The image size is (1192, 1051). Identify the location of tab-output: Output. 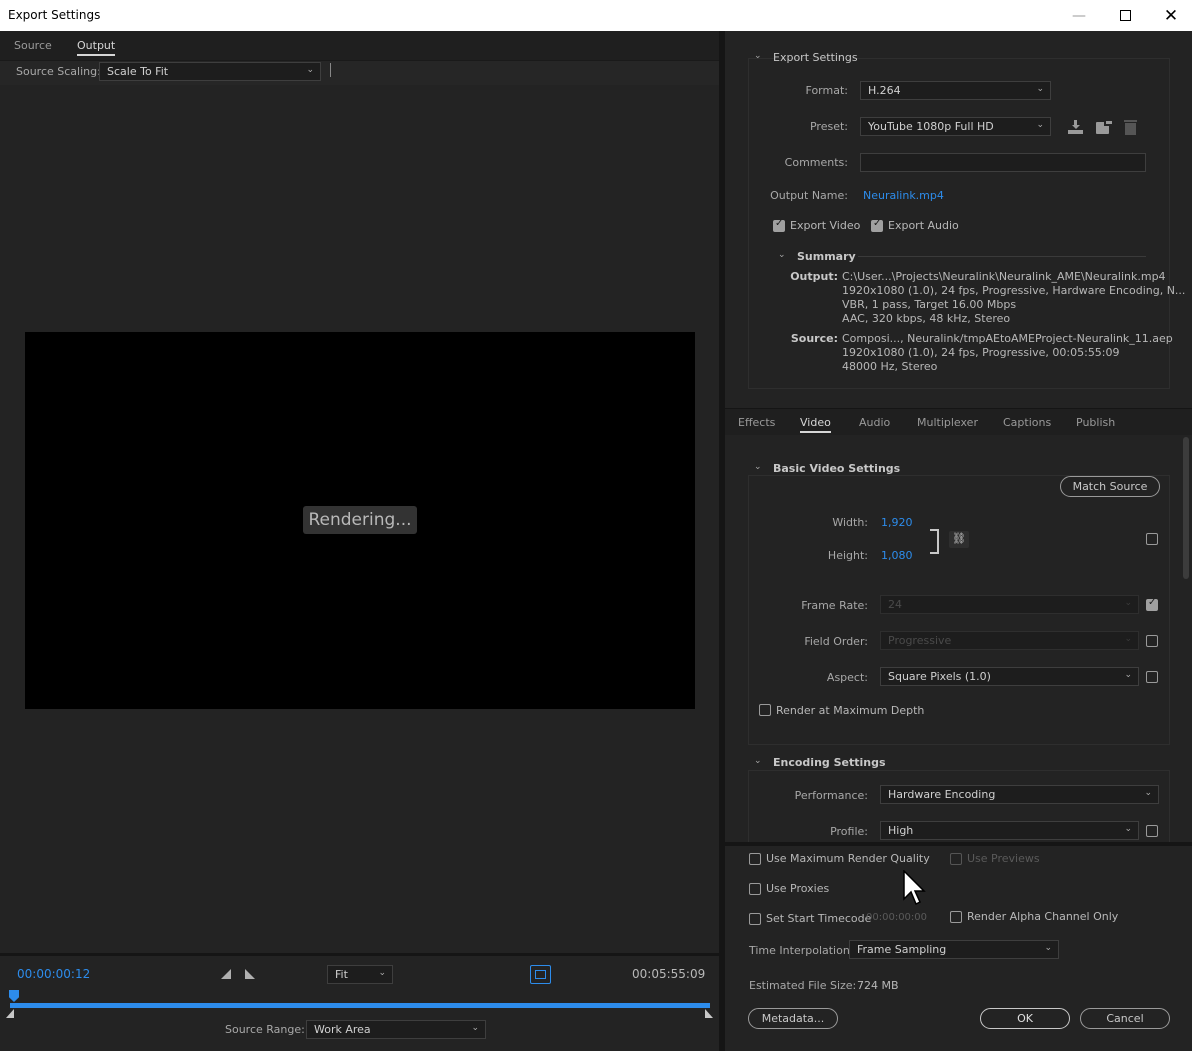
(96, 47).